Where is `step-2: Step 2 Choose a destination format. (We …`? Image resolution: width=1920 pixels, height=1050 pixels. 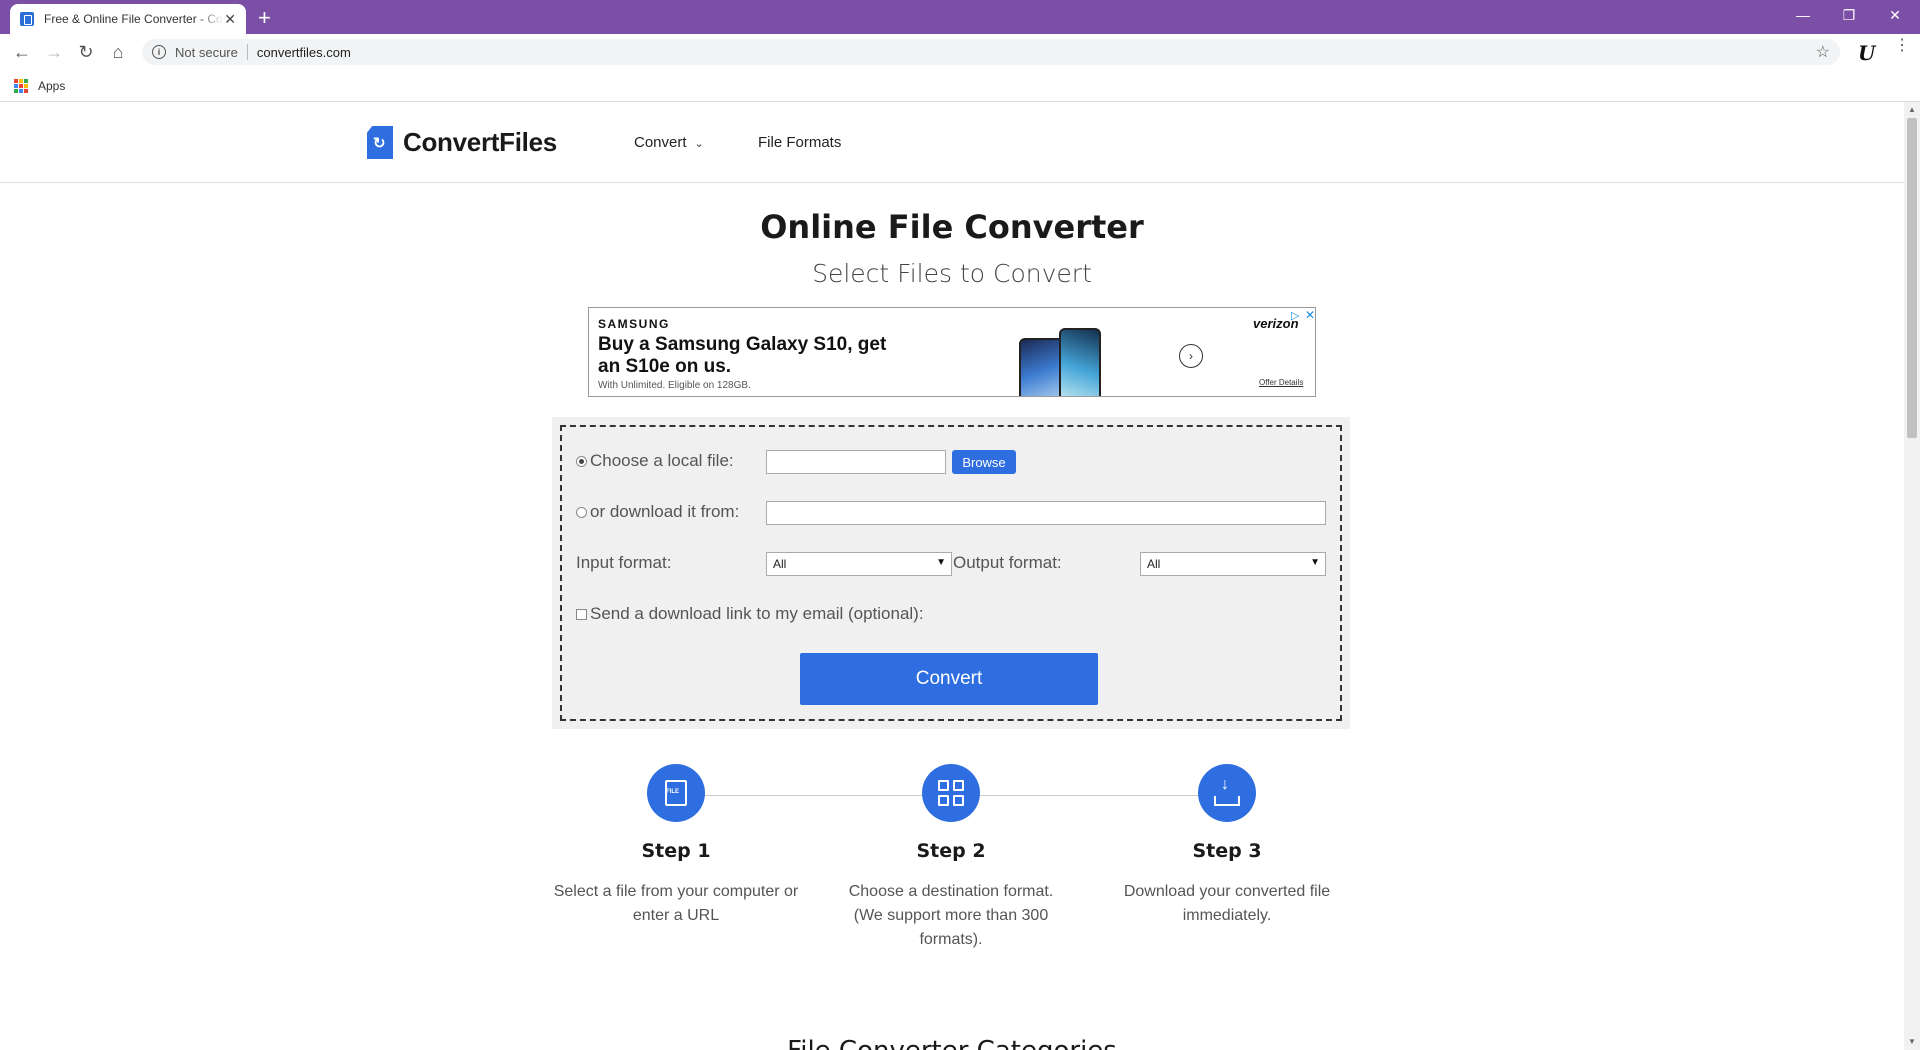 step-2: Step 2 Choose a destination format. (We … is located at coordinates (951, 858).